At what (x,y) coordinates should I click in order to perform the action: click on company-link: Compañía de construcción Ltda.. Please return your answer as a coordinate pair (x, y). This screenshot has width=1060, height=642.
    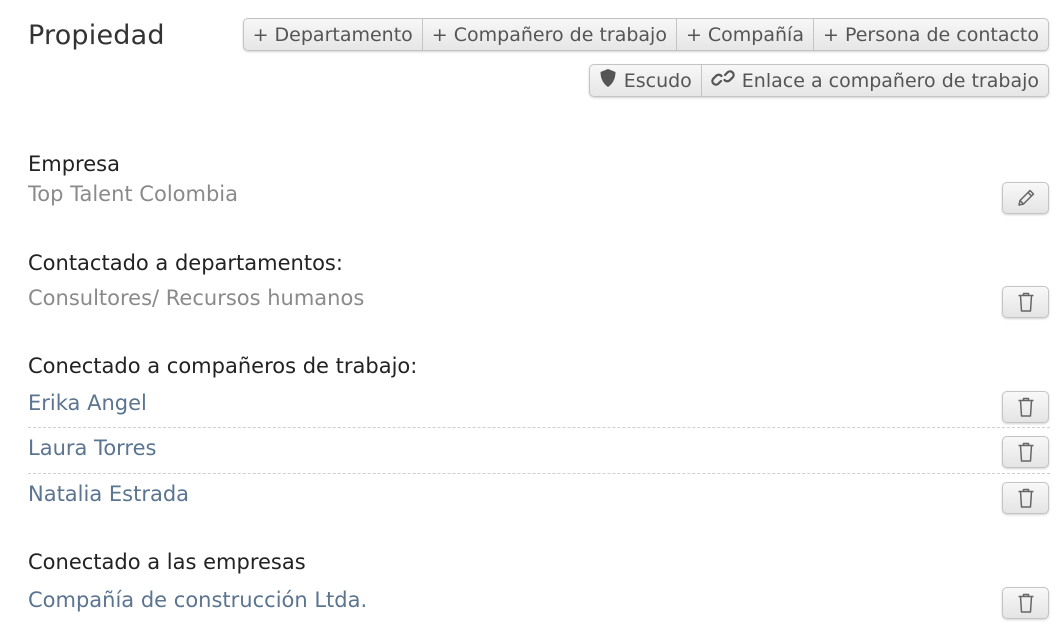
    Looking at the image, I should click on (197, 600).